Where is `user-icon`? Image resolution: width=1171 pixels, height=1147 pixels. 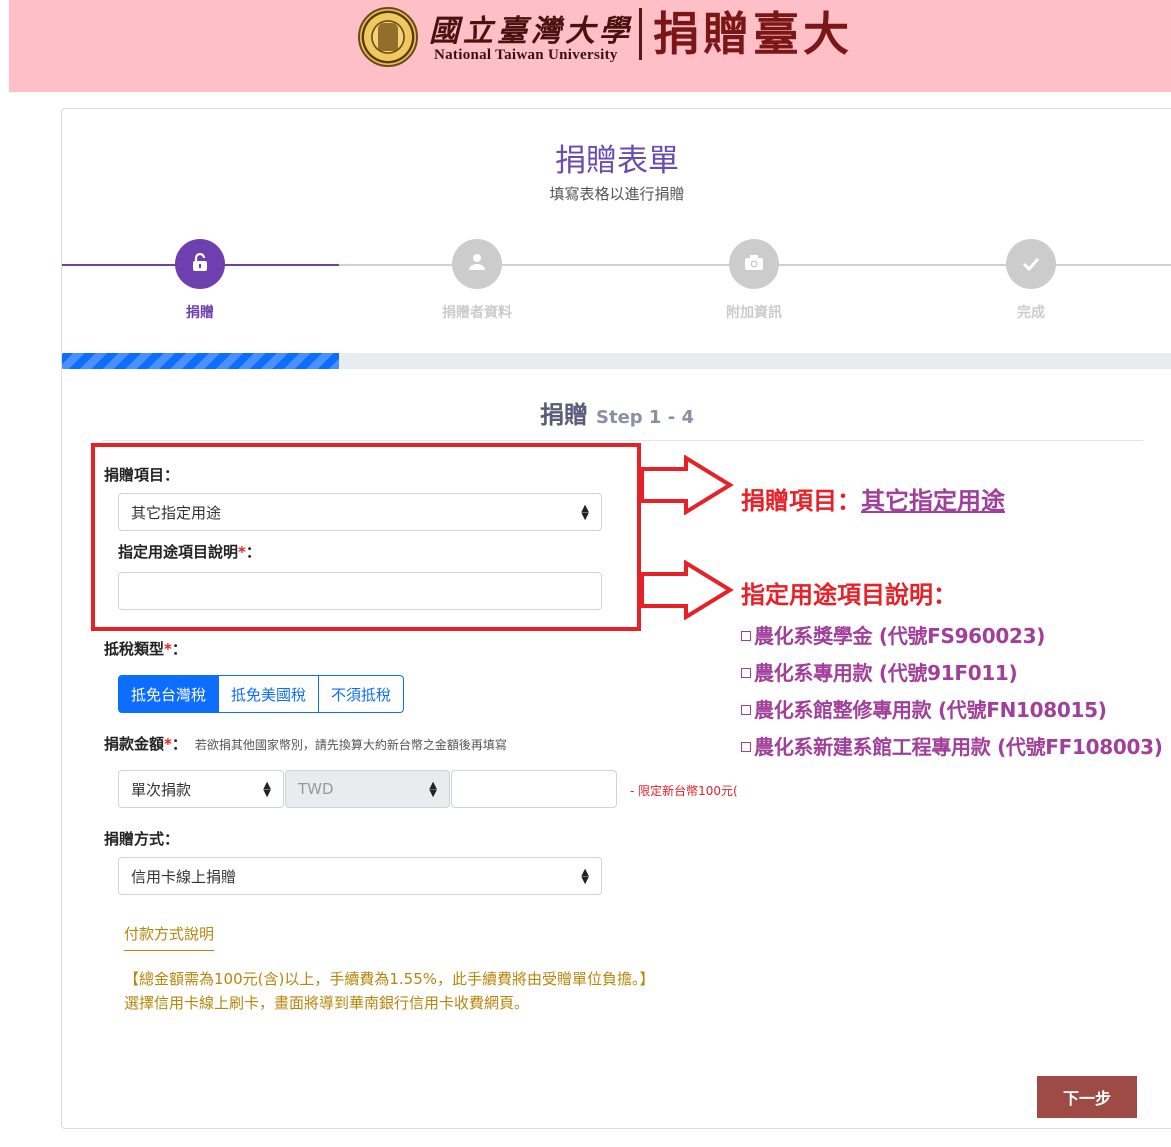 user-icon is located at coordinates (477, 264).